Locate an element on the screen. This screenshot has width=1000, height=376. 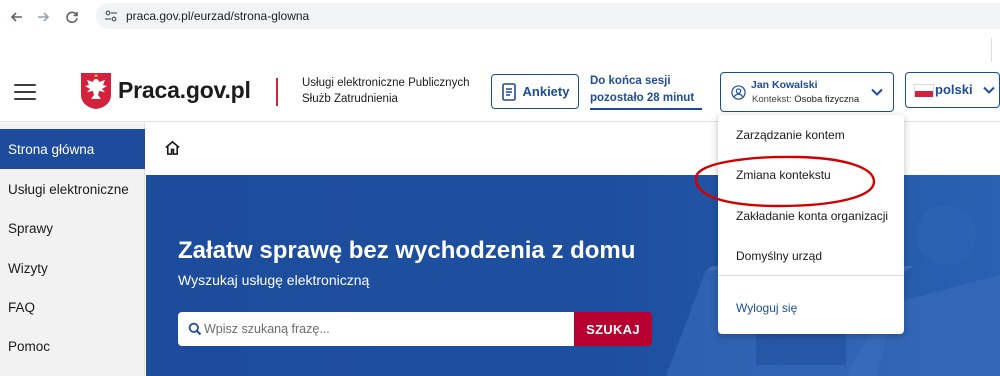
browser-gap is located at coordinates (500, 48).